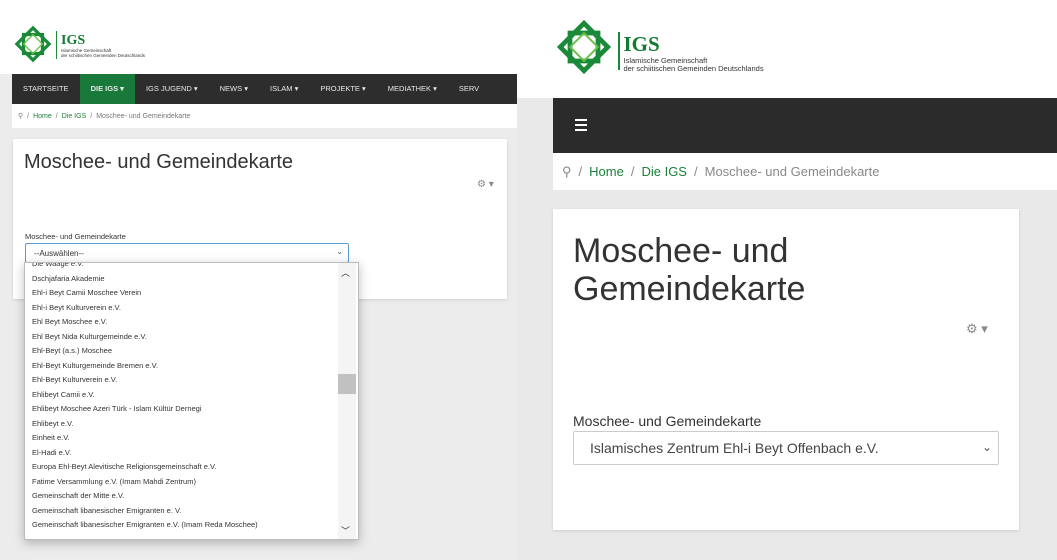  I want to click on dropdown-option: Ehl-Beyt Kulturgemeinde Bremen e.V., so click(182, 366).